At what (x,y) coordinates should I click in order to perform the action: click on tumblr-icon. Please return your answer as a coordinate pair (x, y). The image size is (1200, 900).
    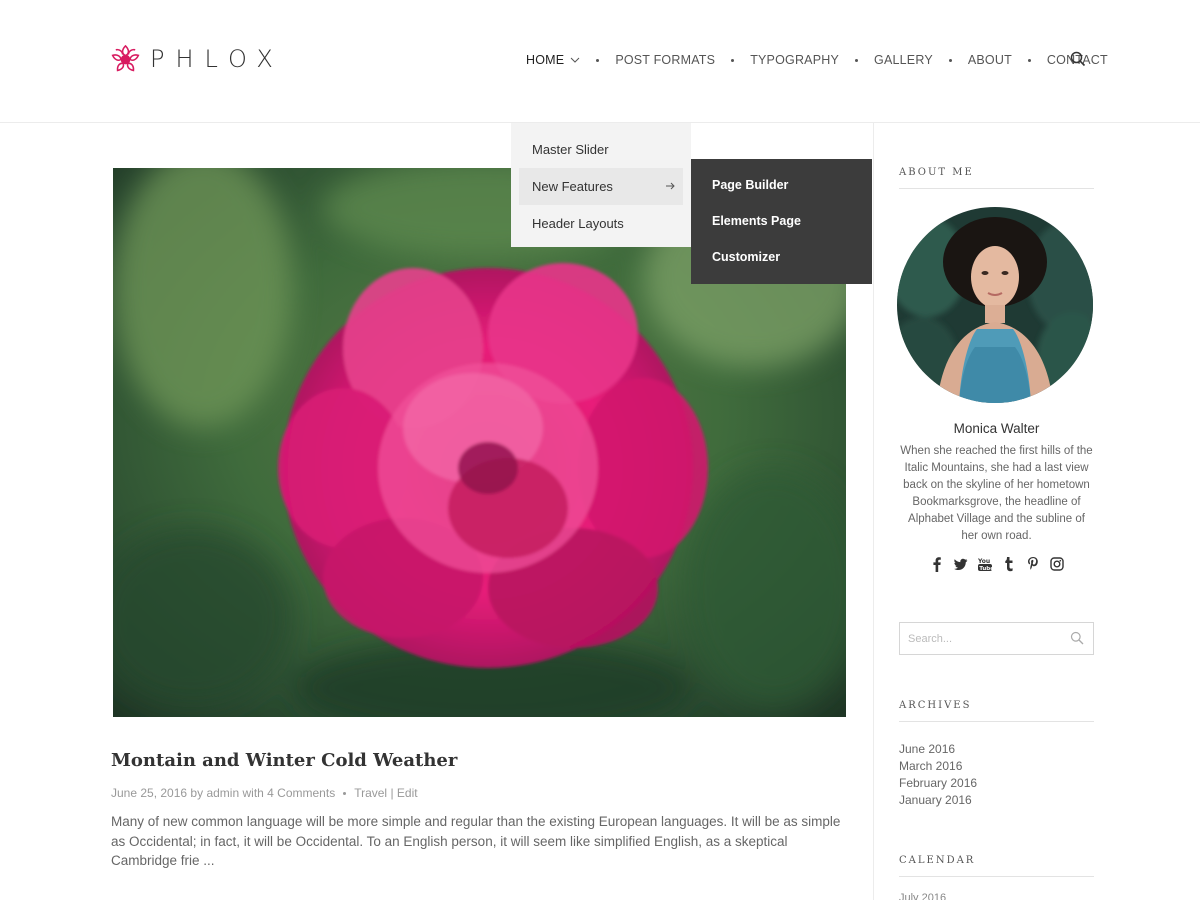
    Looking at the image, I should click on (1009, 564).